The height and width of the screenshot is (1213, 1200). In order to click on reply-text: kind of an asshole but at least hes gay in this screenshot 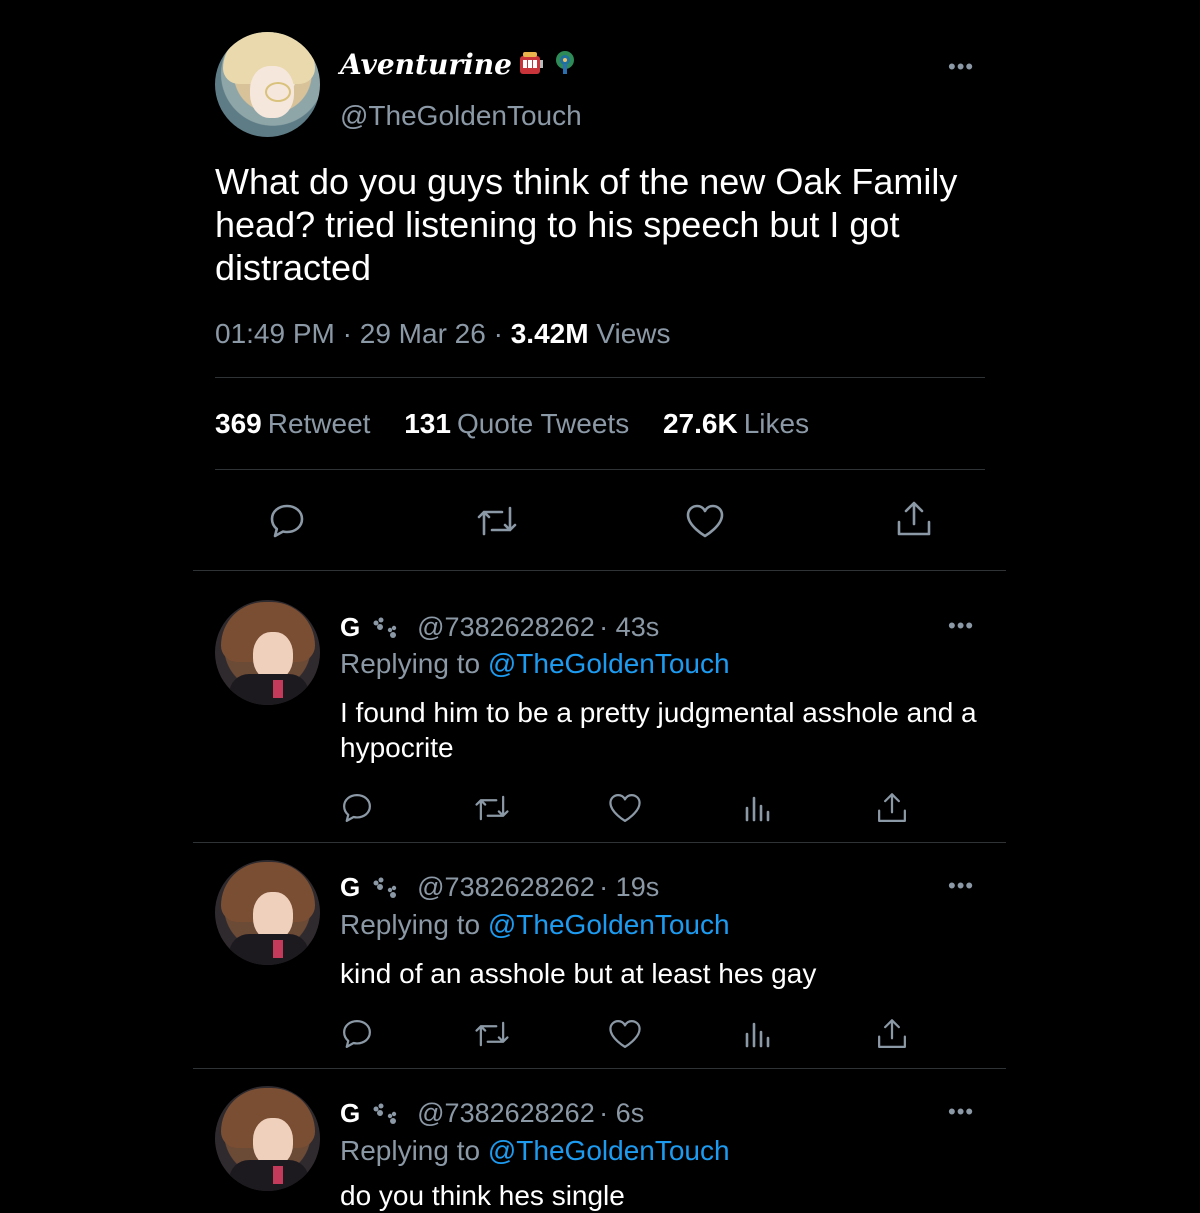, I will do `click(578, 973)`.